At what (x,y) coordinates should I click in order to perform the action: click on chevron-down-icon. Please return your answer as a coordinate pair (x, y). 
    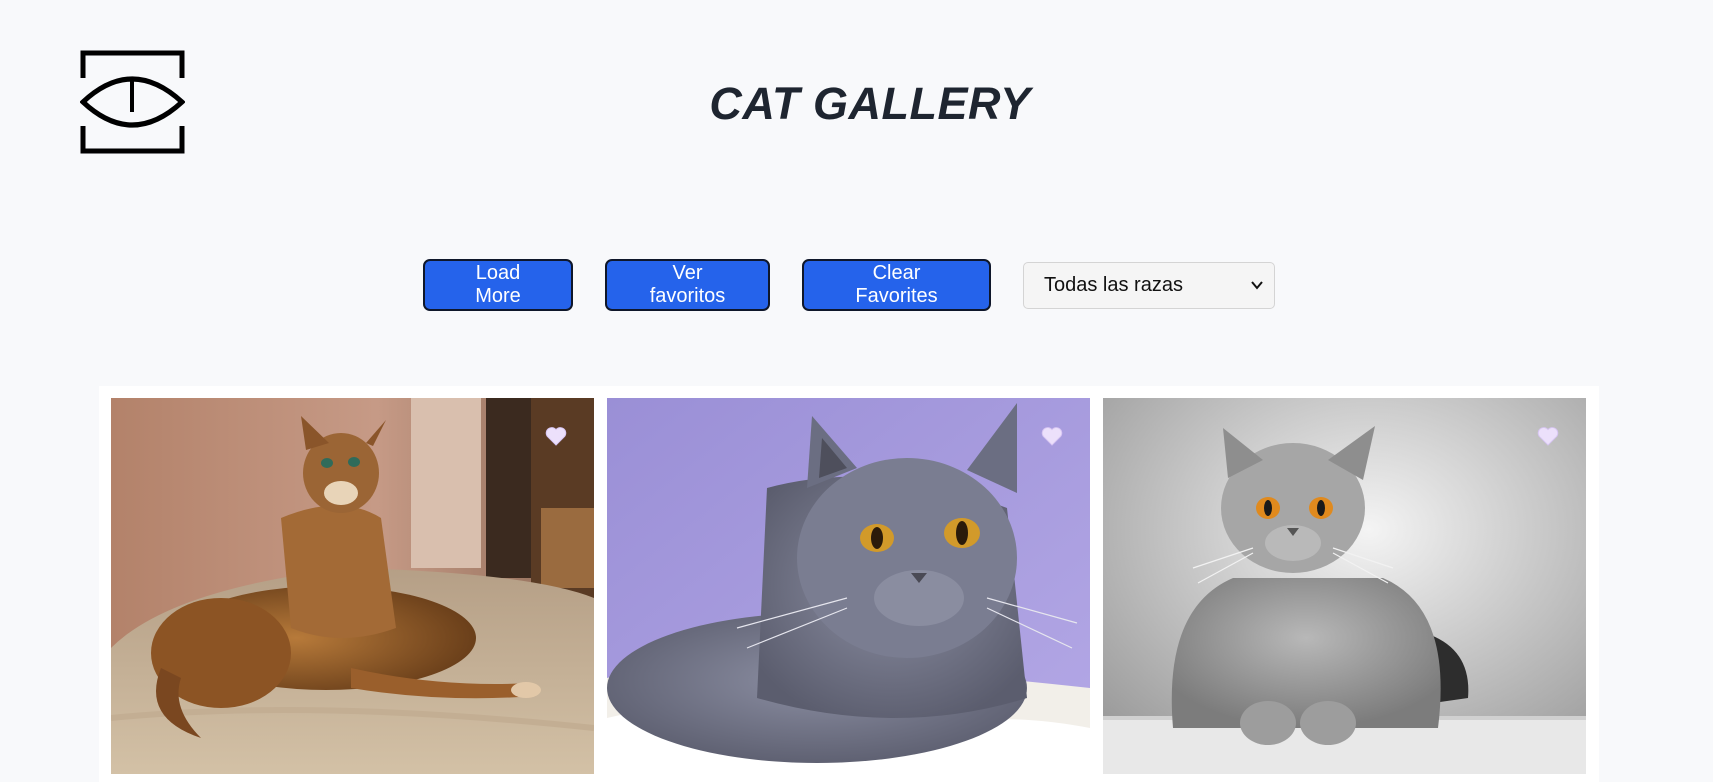
    Looking at the image, I should click on (1257, 285).